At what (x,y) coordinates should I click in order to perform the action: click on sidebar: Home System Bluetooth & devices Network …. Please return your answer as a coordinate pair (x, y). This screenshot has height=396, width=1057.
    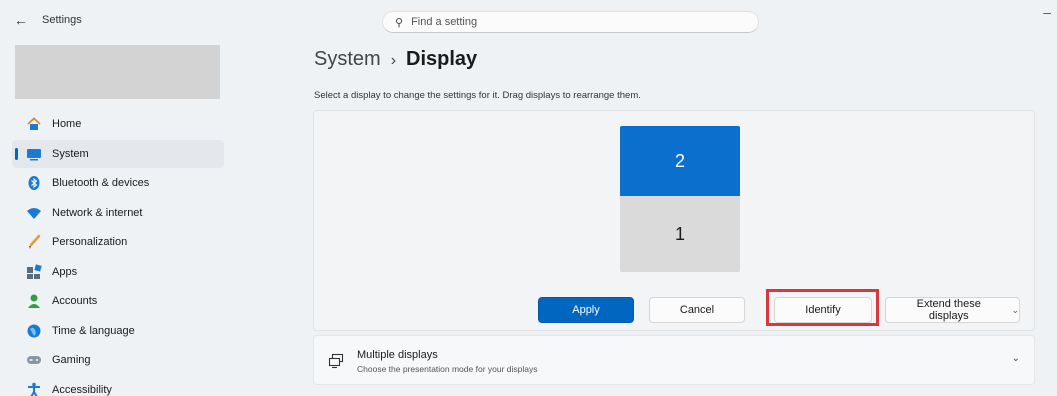
    Looking at the image, I should click on (118, 253).